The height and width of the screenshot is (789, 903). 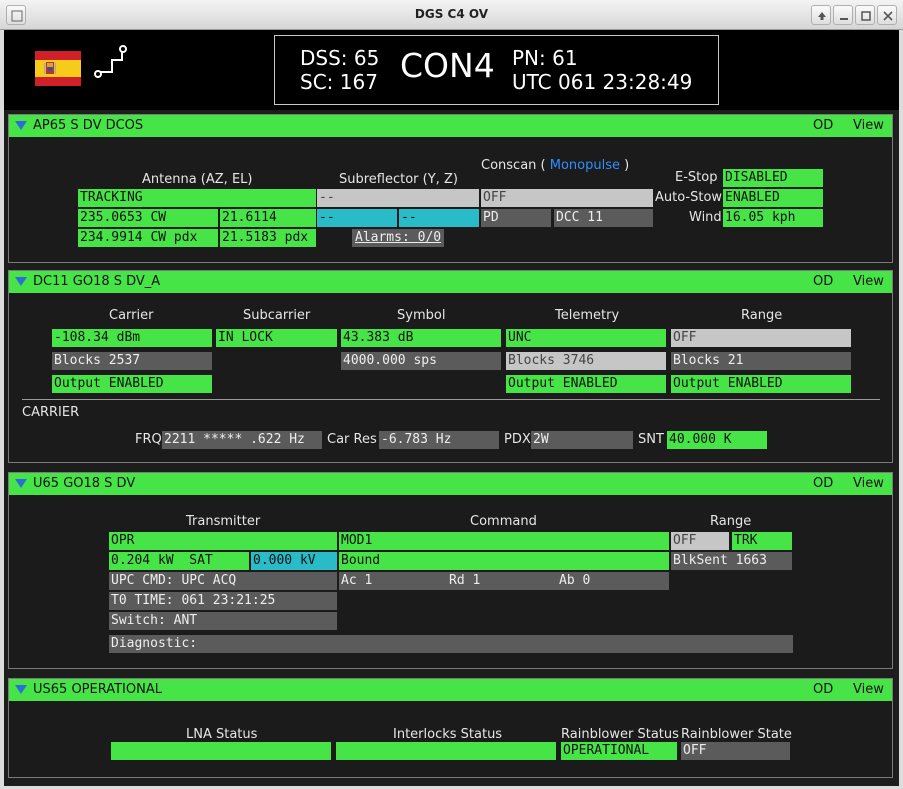 I want to click on upc-cmd: UPC CMD: UPC ACQ, so click(x=223, y=581).